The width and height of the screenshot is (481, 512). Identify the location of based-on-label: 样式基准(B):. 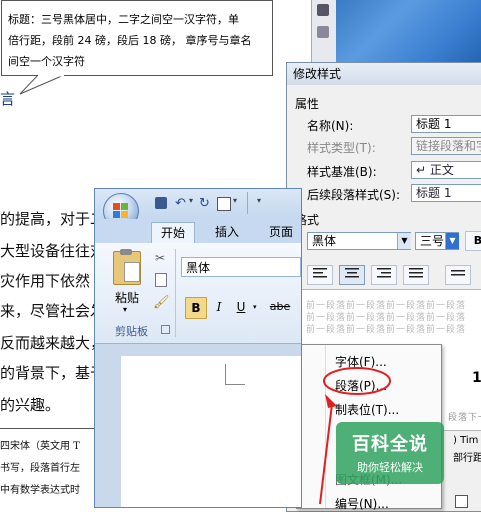
(342, 172).